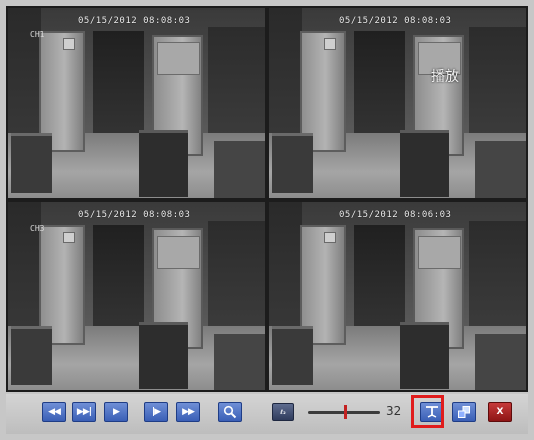  I want to click on playback-status-text: 播放, so click(445, 77).